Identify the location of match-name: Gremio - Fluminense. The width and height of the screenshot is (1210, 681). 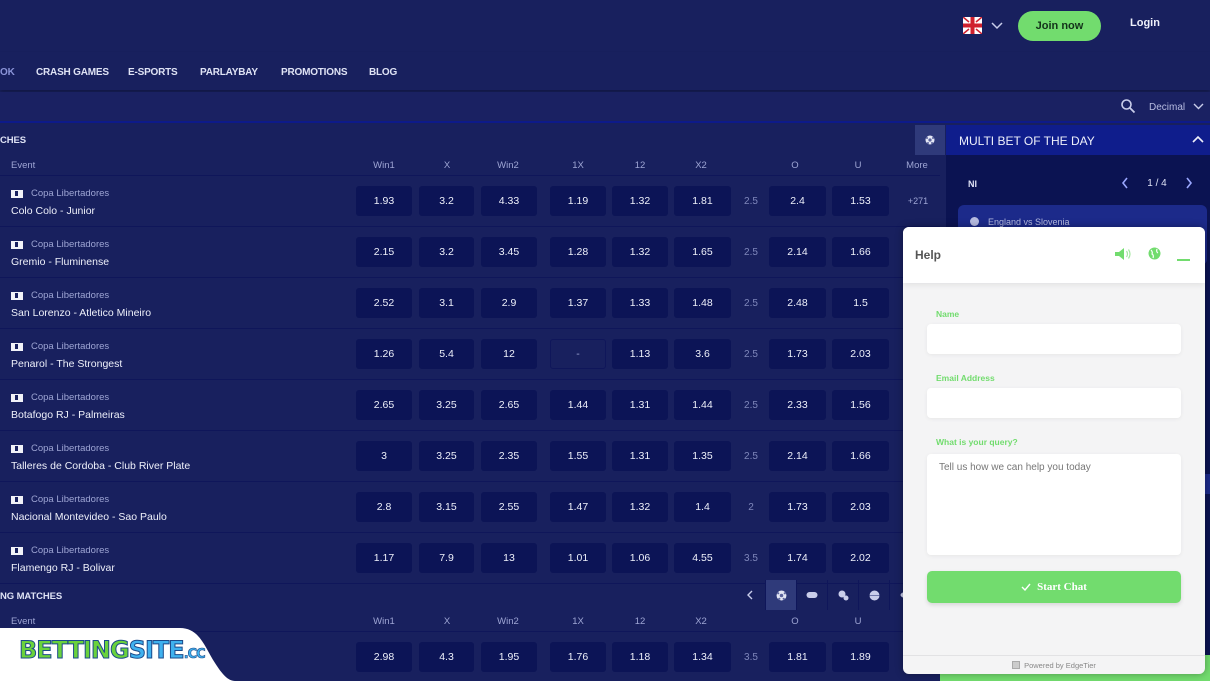
(60, 262).